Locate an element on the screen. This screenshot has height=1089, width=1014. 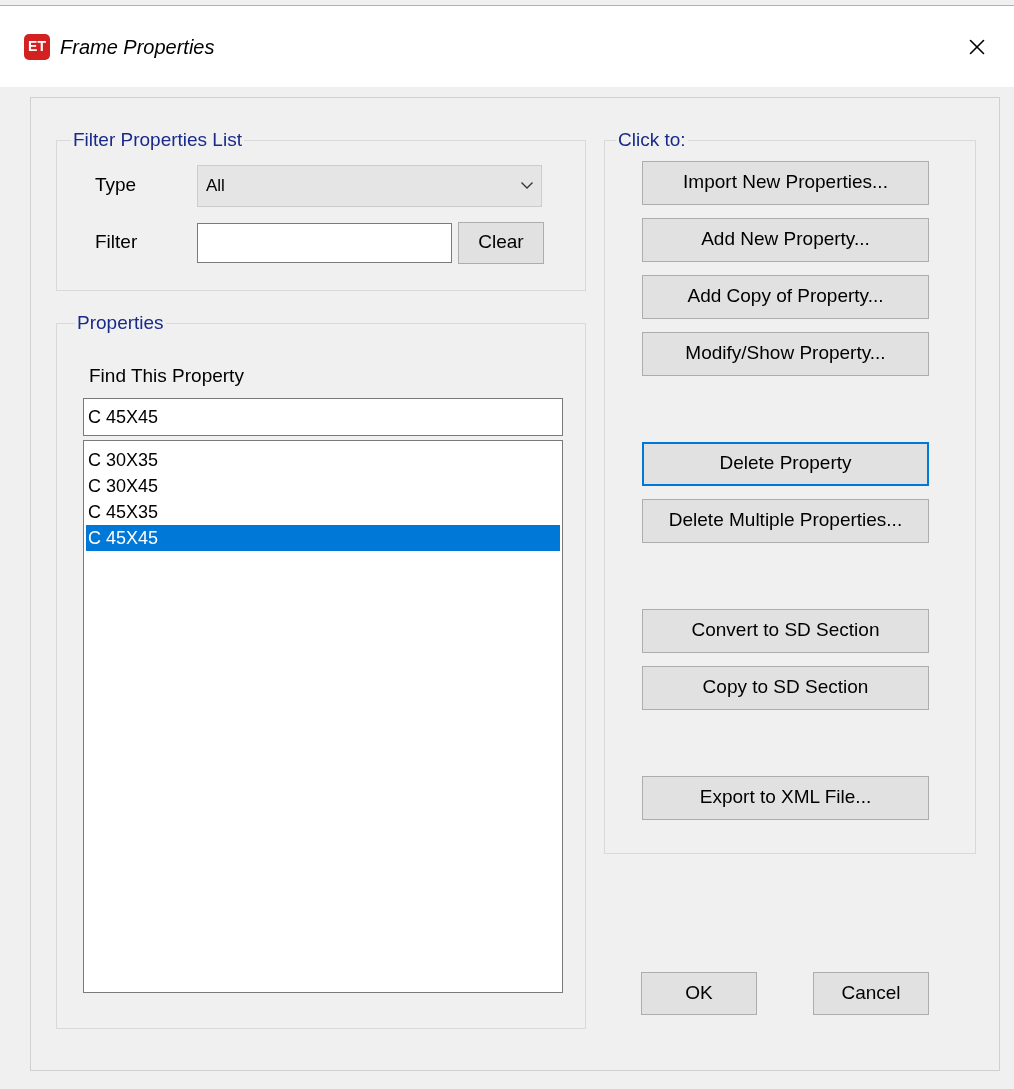
filter-label: Filter is located at coordinates (117, 242).